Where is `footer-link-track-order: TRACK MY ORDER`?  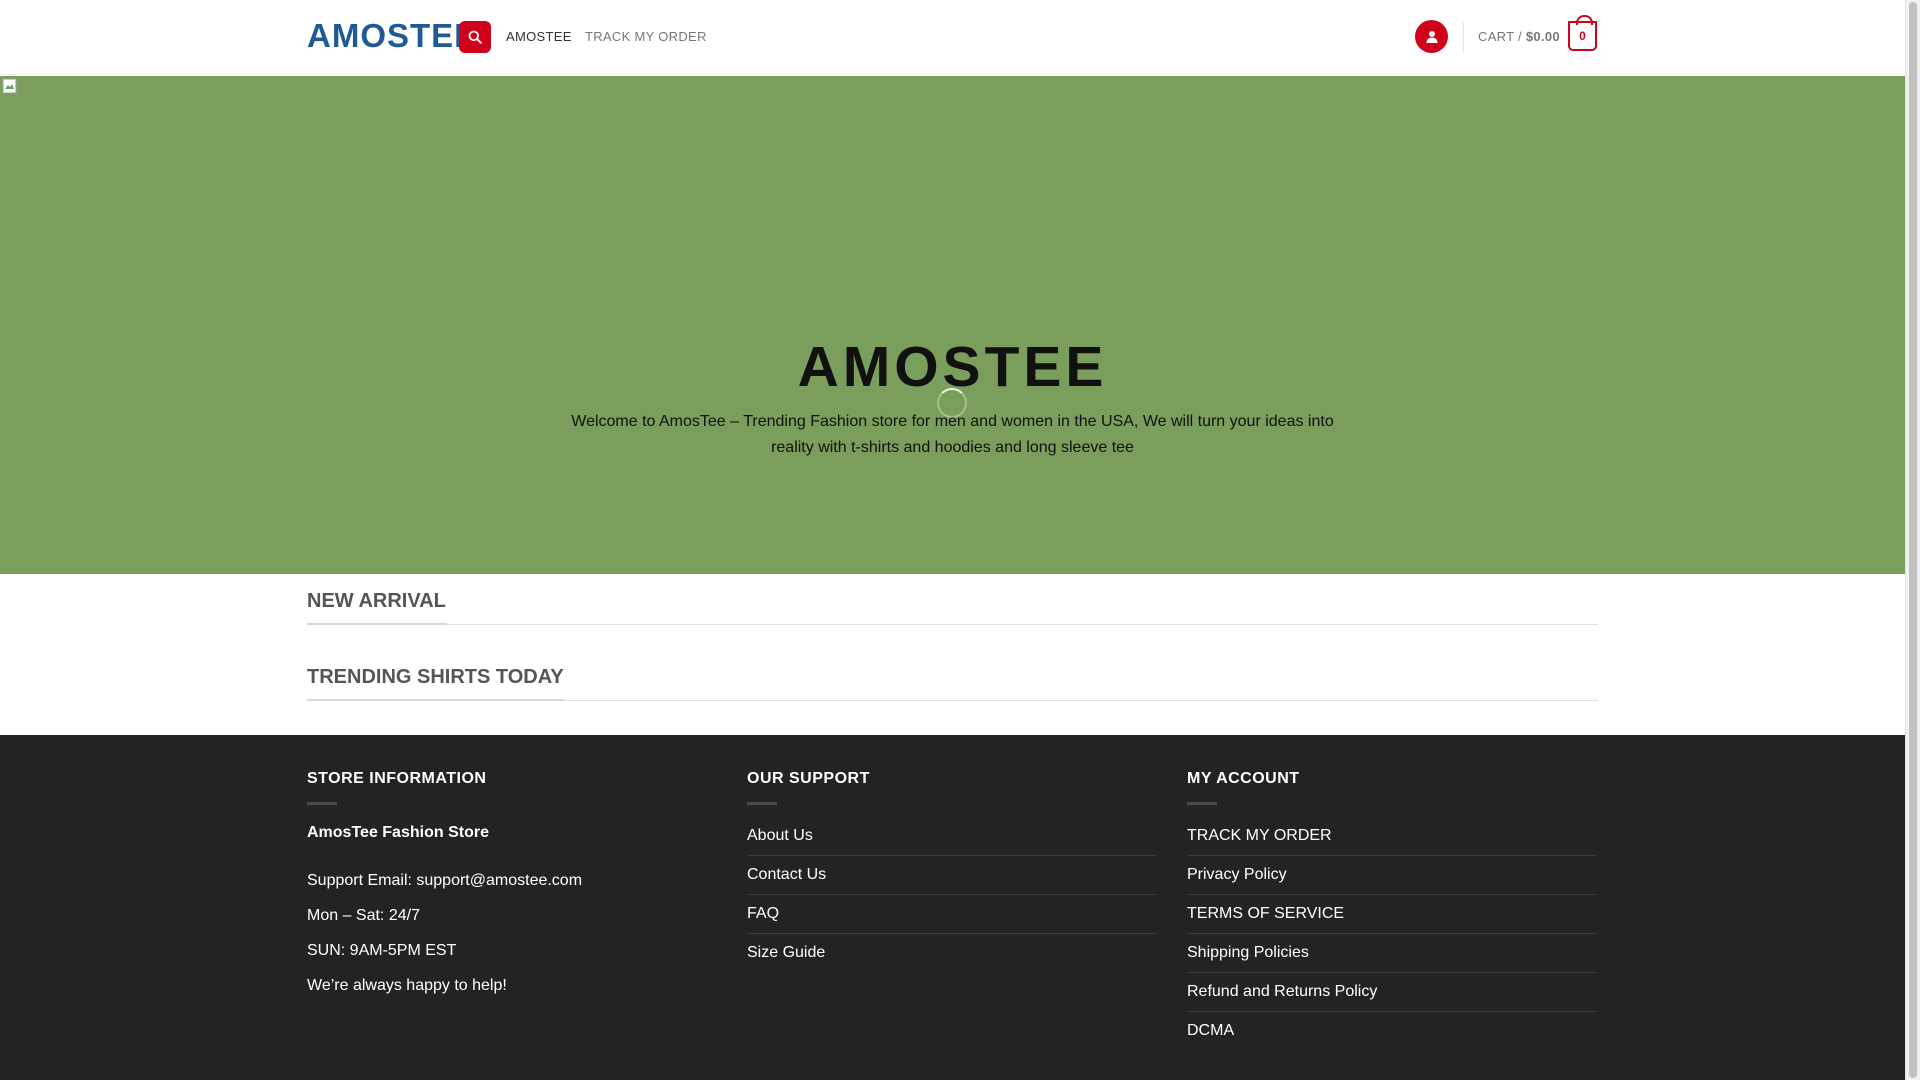 footer-link-track-order: TRACK MY ORDER is located at coordinates (1392, 836).